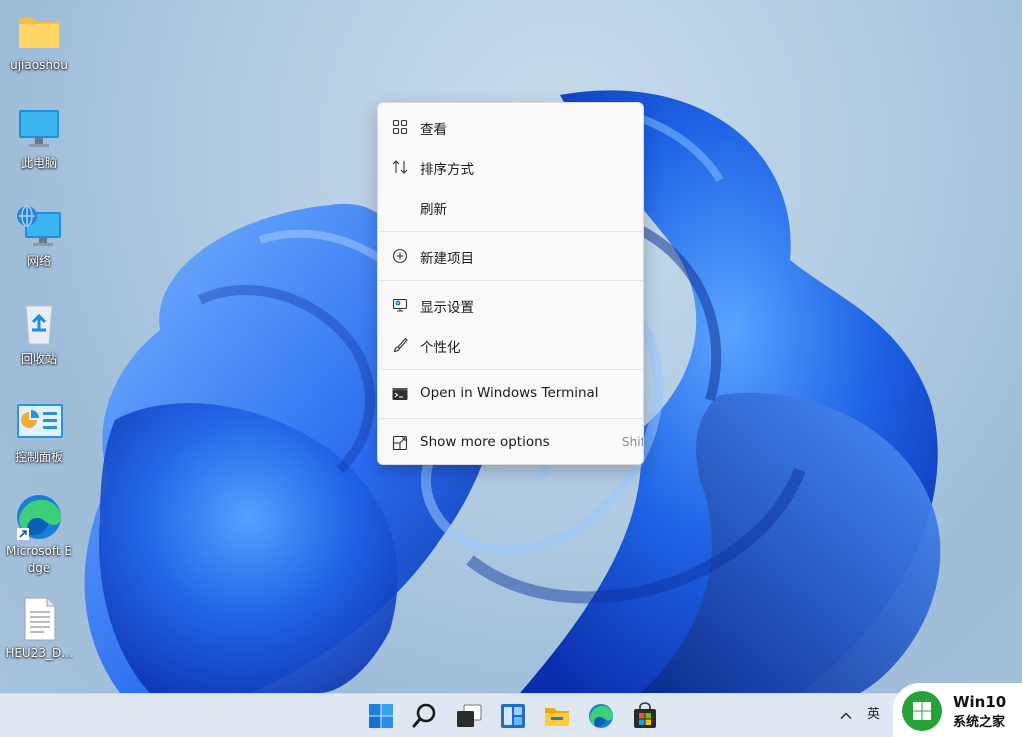 The image size is (1022, 737). Describe the element at coordinates (873, 712) in the screenshot. I see `ime-language-indicator: 英` at that location.